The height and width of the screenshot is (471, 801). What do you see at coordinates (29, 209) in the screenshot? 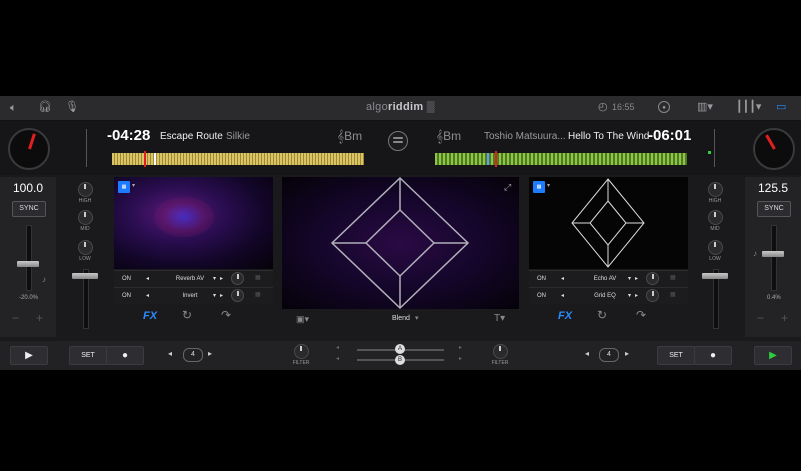
I see `left-sync-button: SYNC` at bounding box center [29, 209].